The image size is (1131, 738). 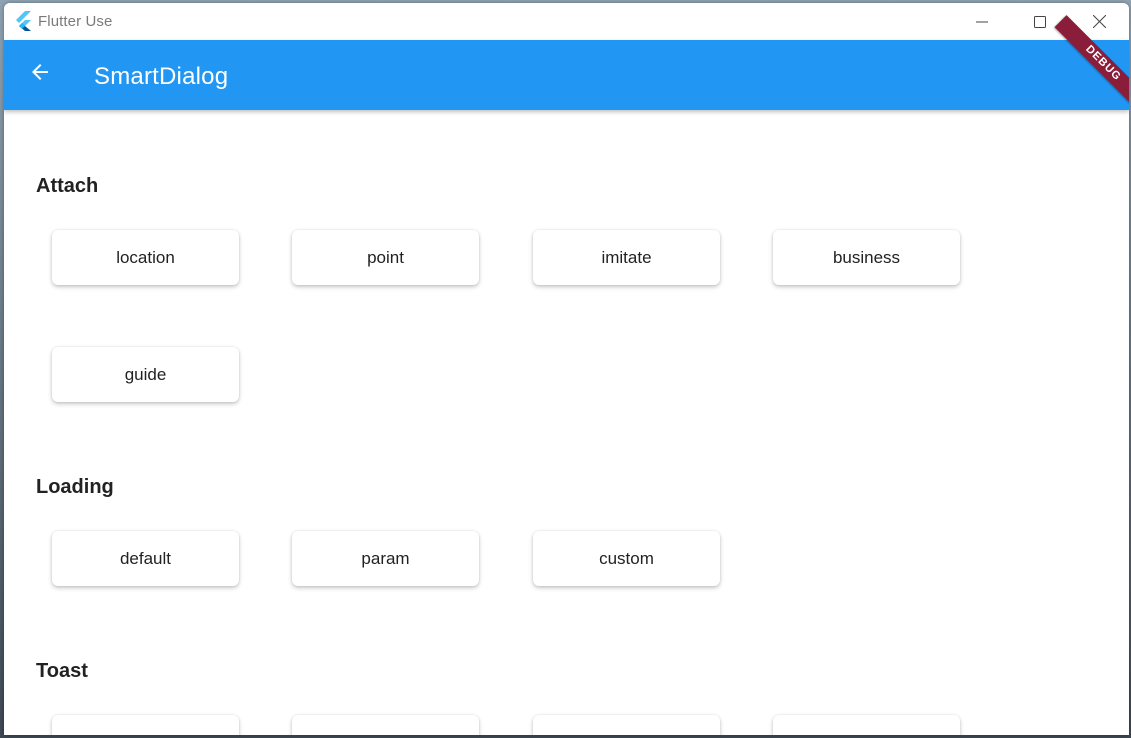 What do you see at coordinates (1040, 21) in the screenshot?
I see `maximize-icon` at bounding box center [1040, 21].